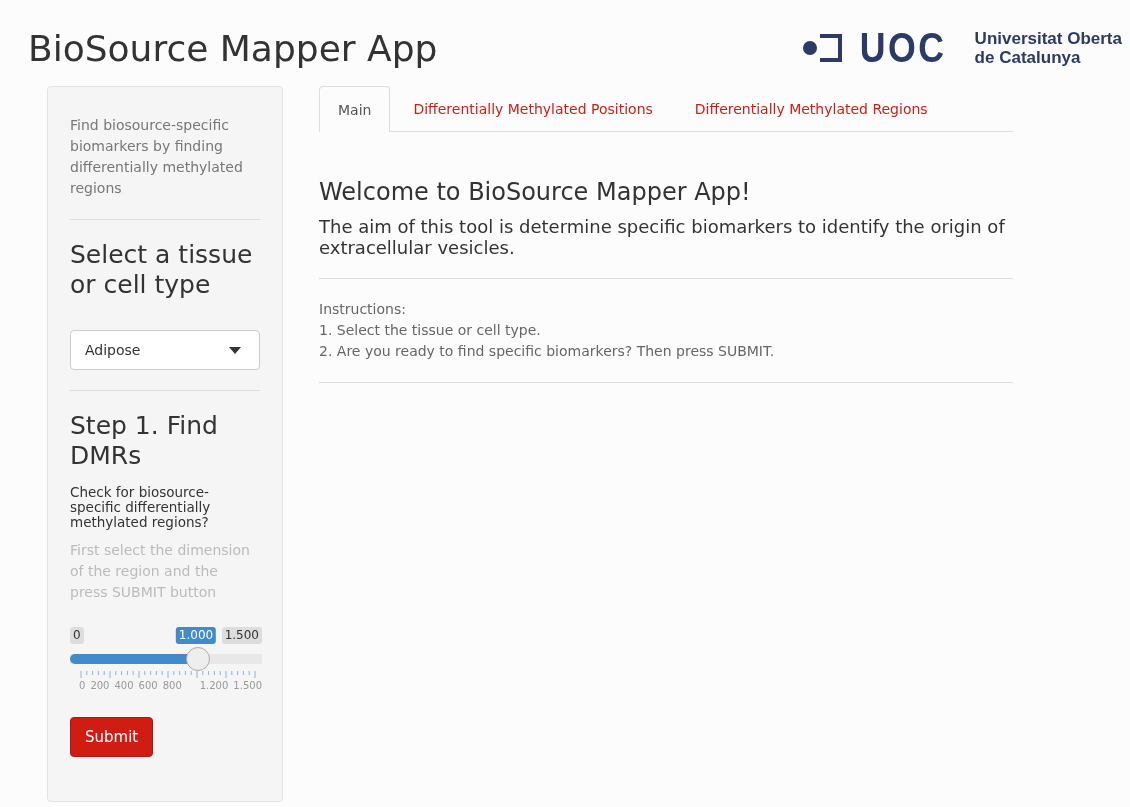 The width and height of the screenshot is (1130, 807). Describe the element at coordinates (162, 270) in the screenshot. I see `section-heading: Select a tissue or cell type` at that location.